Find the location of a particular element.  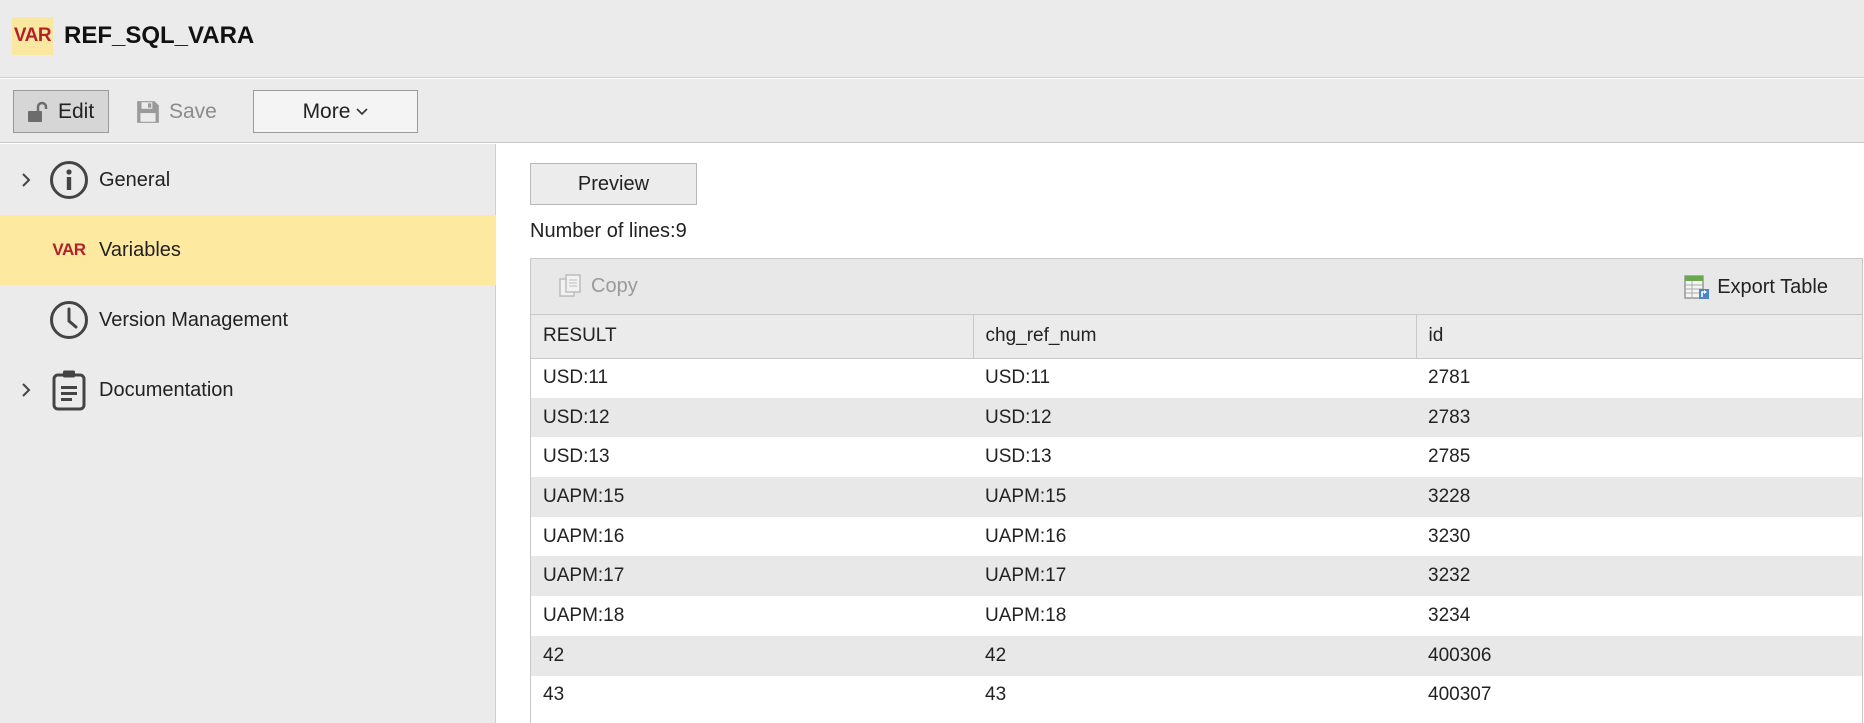

table-row: 43 43 400307 is located at coordinates (1196, 695).